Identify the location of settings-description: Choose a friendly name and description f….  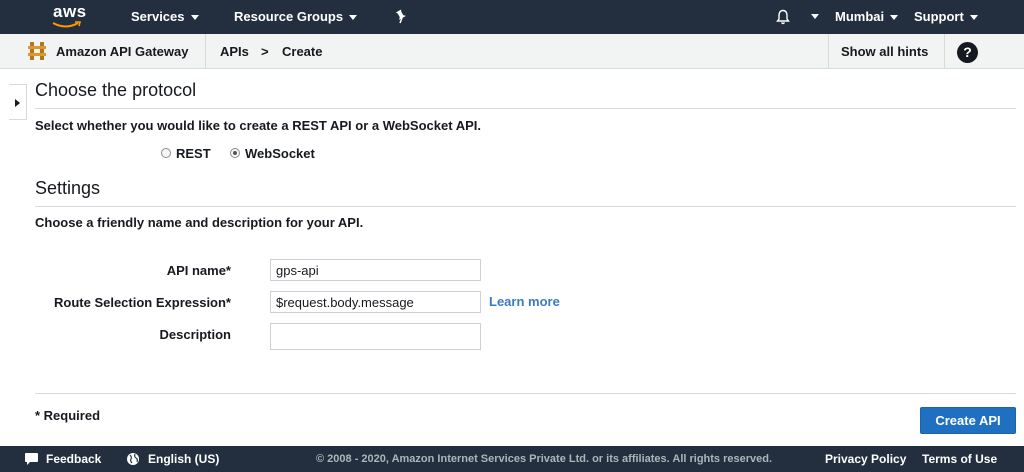
(199, 222).